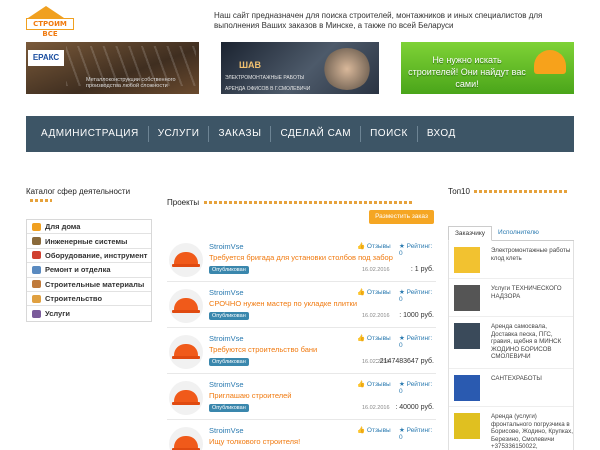 This screenshot has height=450, width=600. I want to click on tools-icon, so click(36, 255).